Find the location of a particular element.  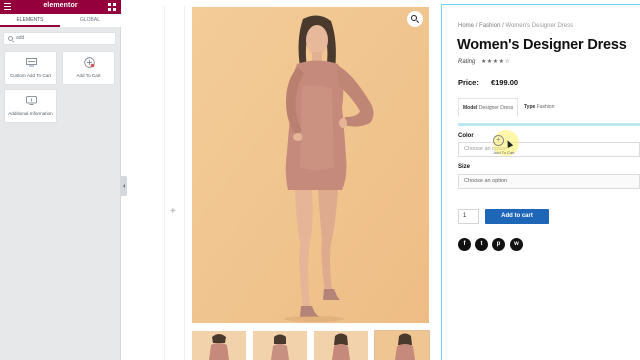

add-to-cart-button: Add to cart is located at coordinates (517, 216).